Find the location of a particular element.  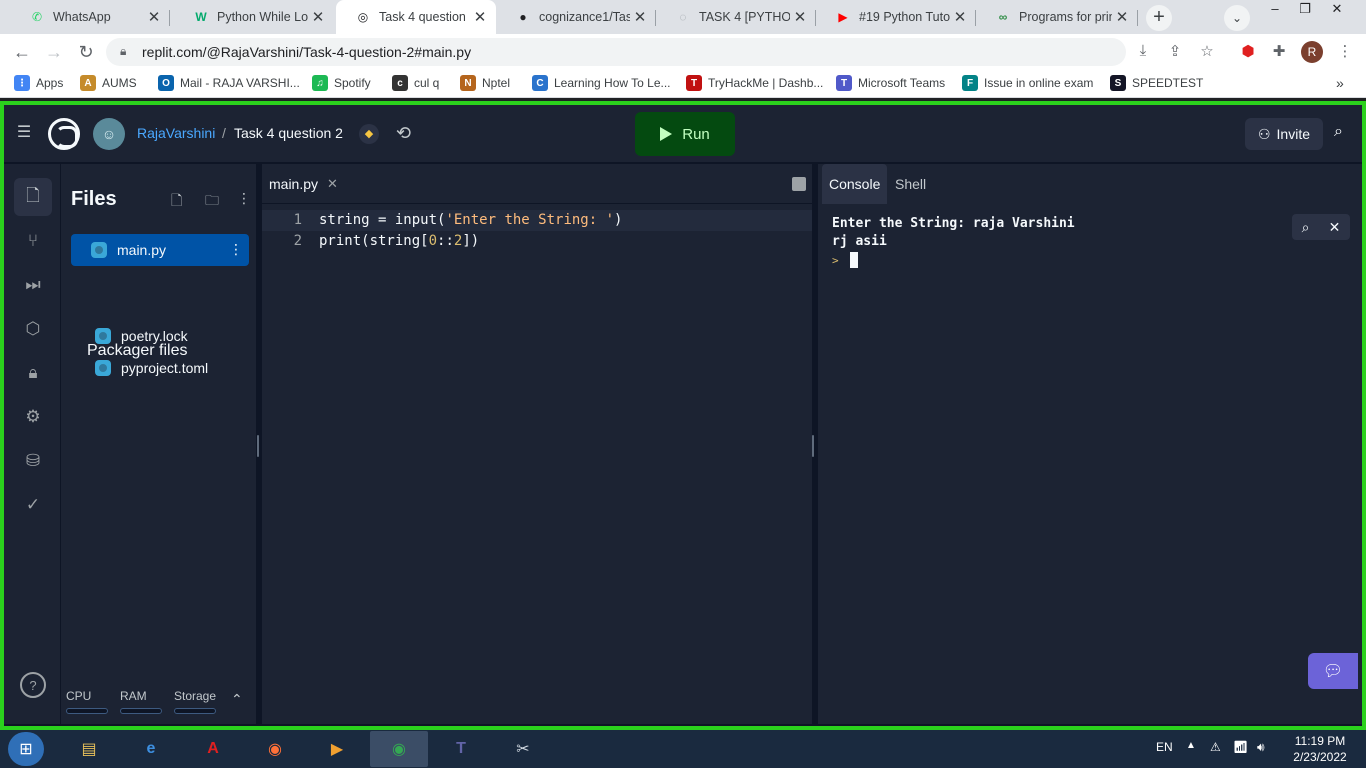

history-icon: ⟲ is located at coordinates (403, 133).